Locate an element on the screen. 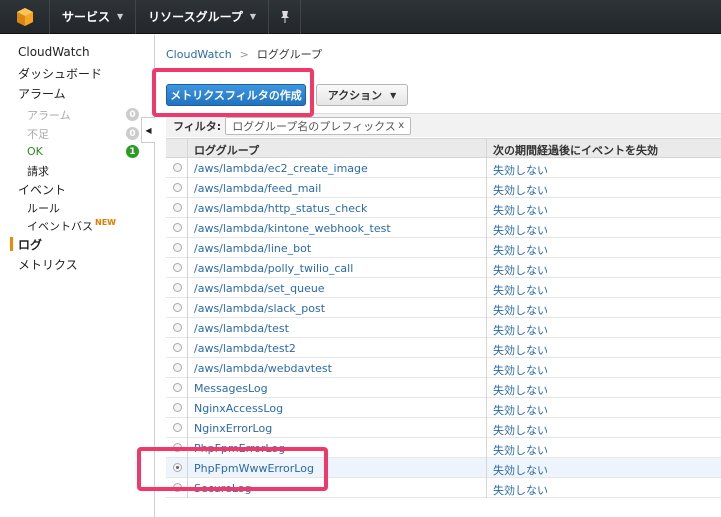 This screenshot has height=517, width=721. log-group-name-link: /aws/lambda/feed_mail is located at coordinates (257, 188).